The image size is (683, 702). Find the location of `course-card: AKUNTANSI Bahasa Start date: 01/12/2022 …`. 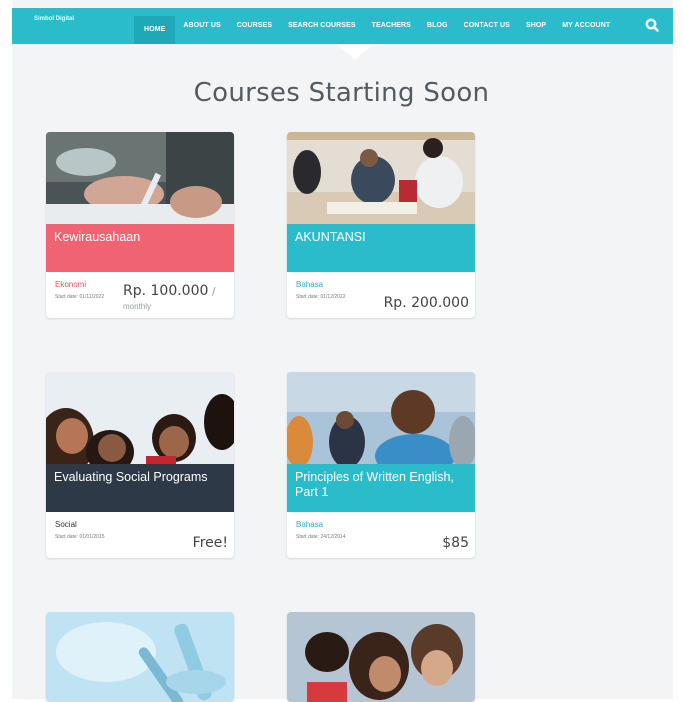

course-card: AKUNTANSI Bahasa Start date: 01/12/2022 … is located at coordinates (381, 225).